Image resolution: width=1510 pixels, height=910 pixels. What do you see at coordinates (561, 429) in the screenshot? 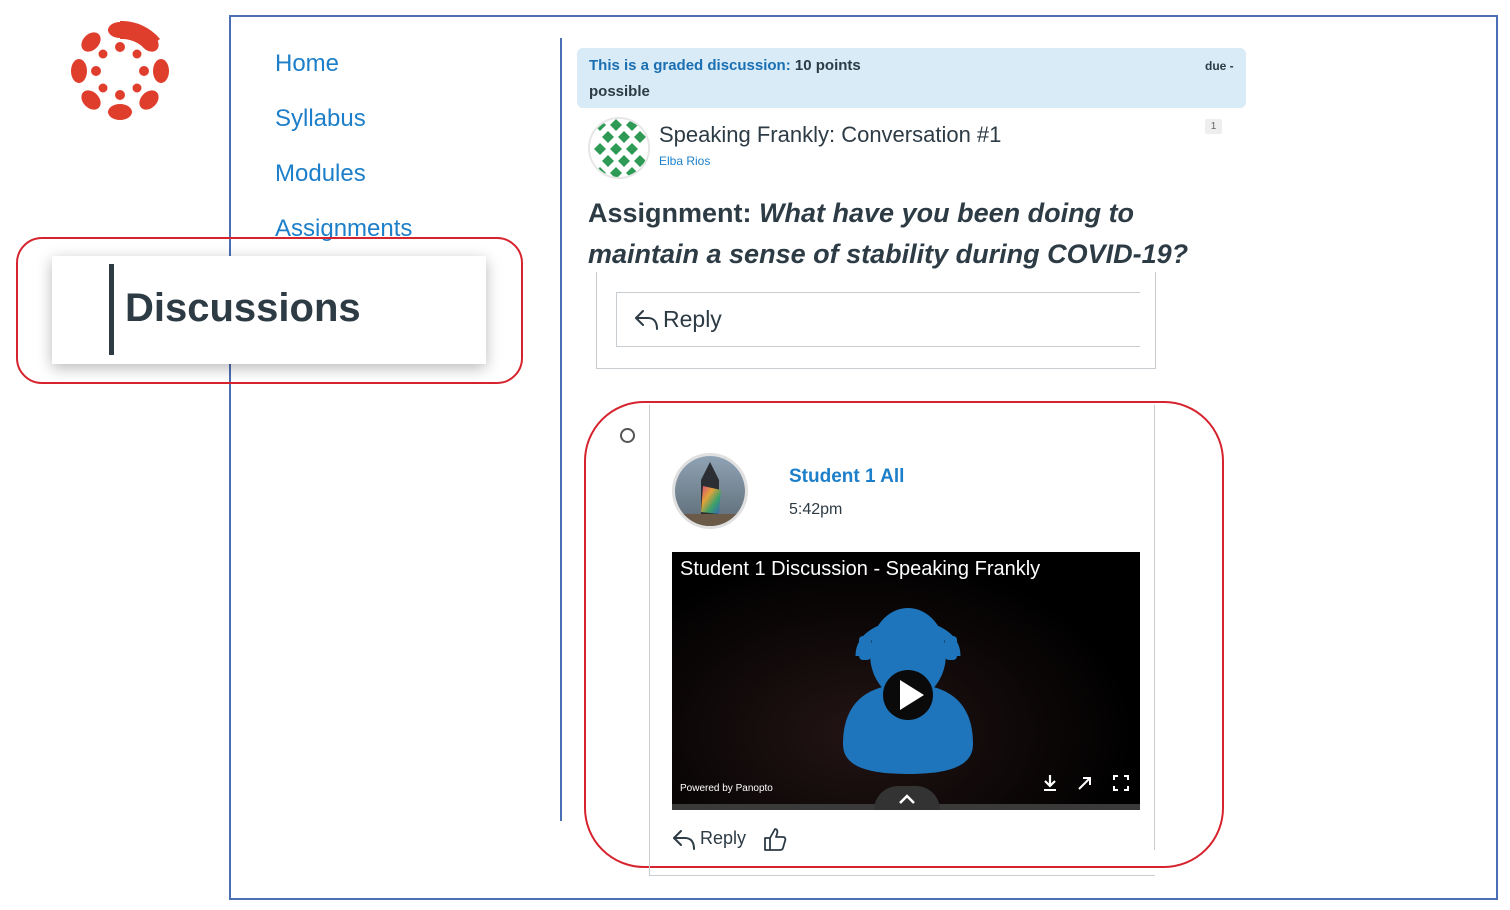
I see `nav-divider` at bounding box center [561, 429].